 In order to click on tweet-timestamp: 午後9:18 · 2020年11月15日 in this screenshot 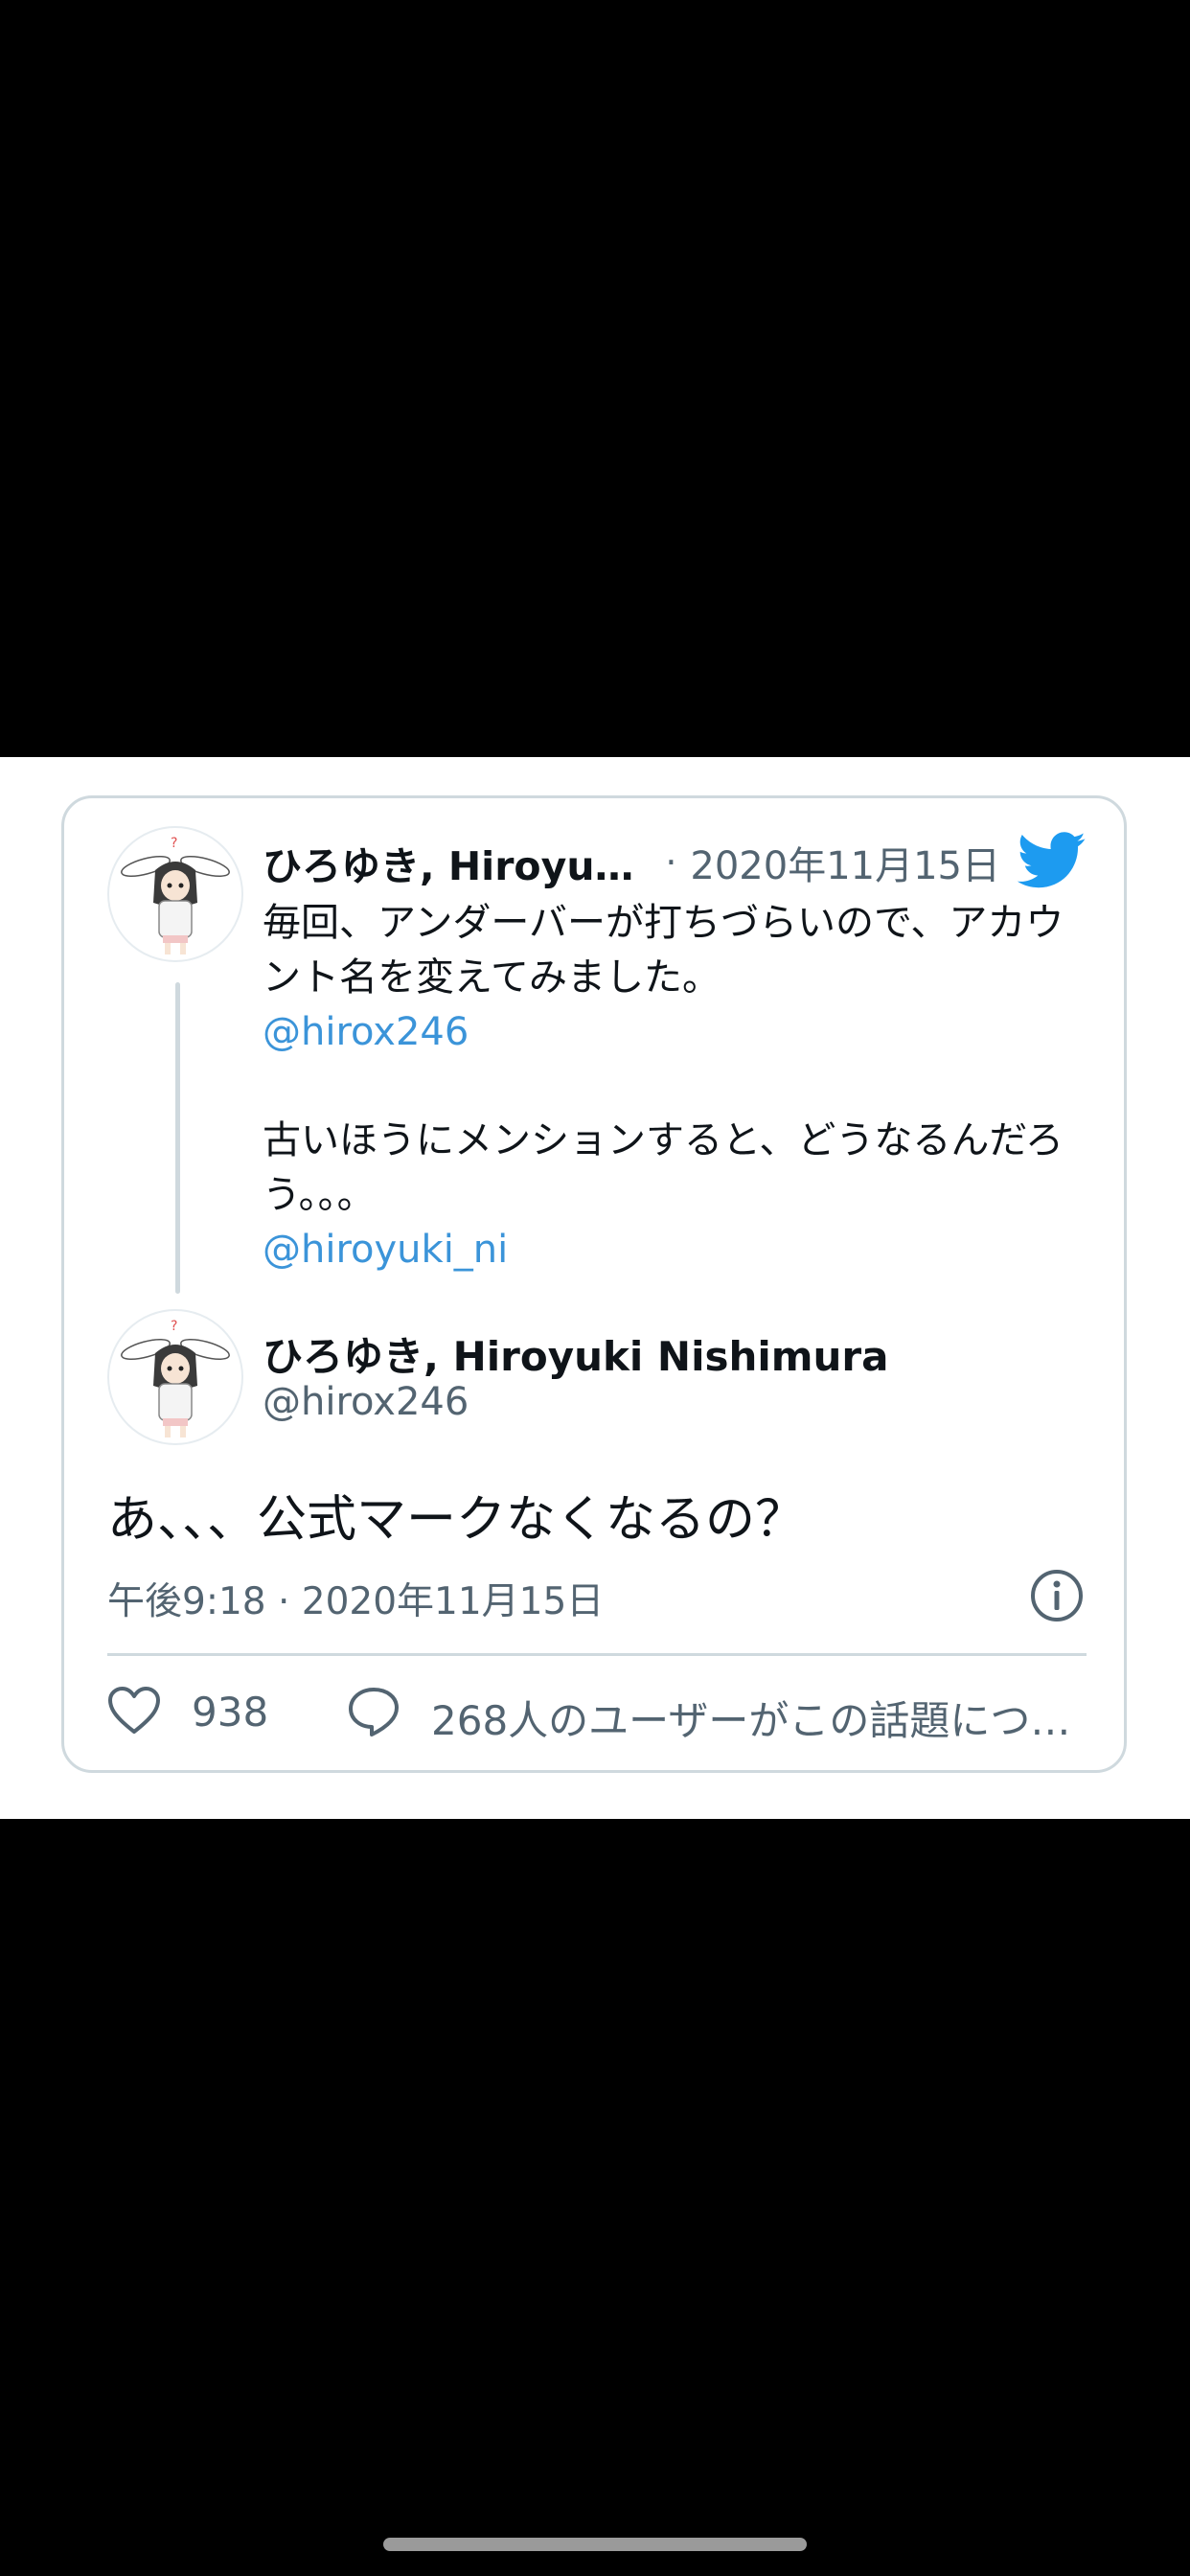, I will do `click(356, 1598)`.